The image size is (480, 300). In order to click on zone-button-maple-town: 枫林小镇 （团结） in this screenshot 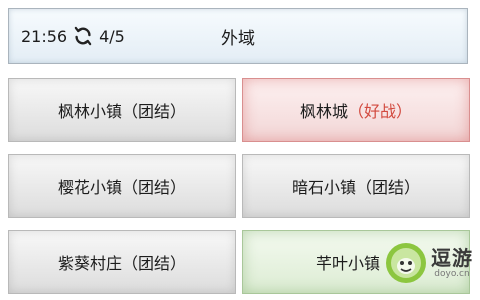, I will do `click(122, 110)`.